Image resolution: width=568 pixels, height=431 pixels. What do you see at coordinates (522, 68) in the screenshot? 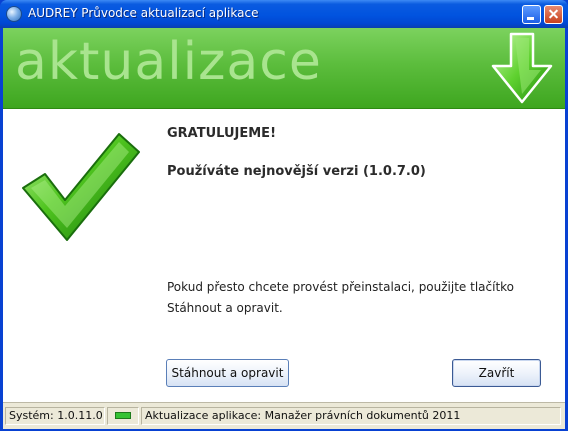
I see `down-arrow-icon` at bounding box center [522, 68].